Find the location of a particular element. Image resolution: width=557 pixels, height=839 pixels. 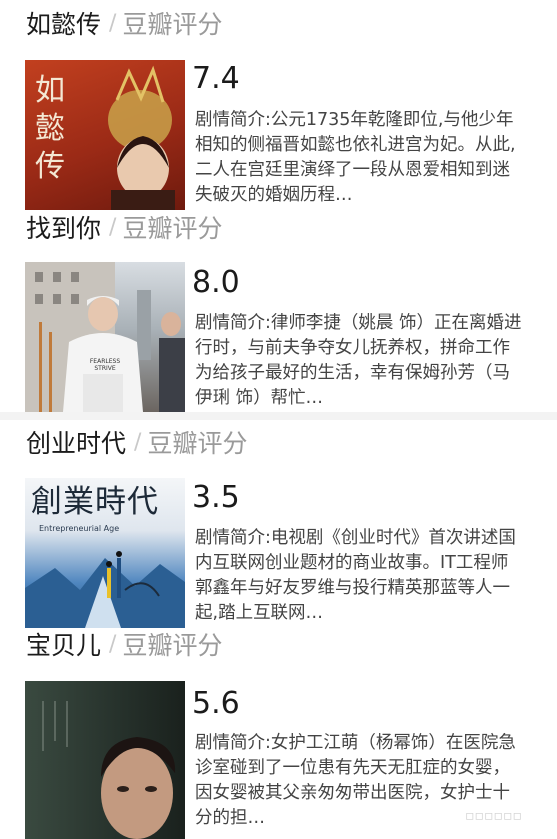

rating-score: 8.0 is located at coordinates (216, 282).